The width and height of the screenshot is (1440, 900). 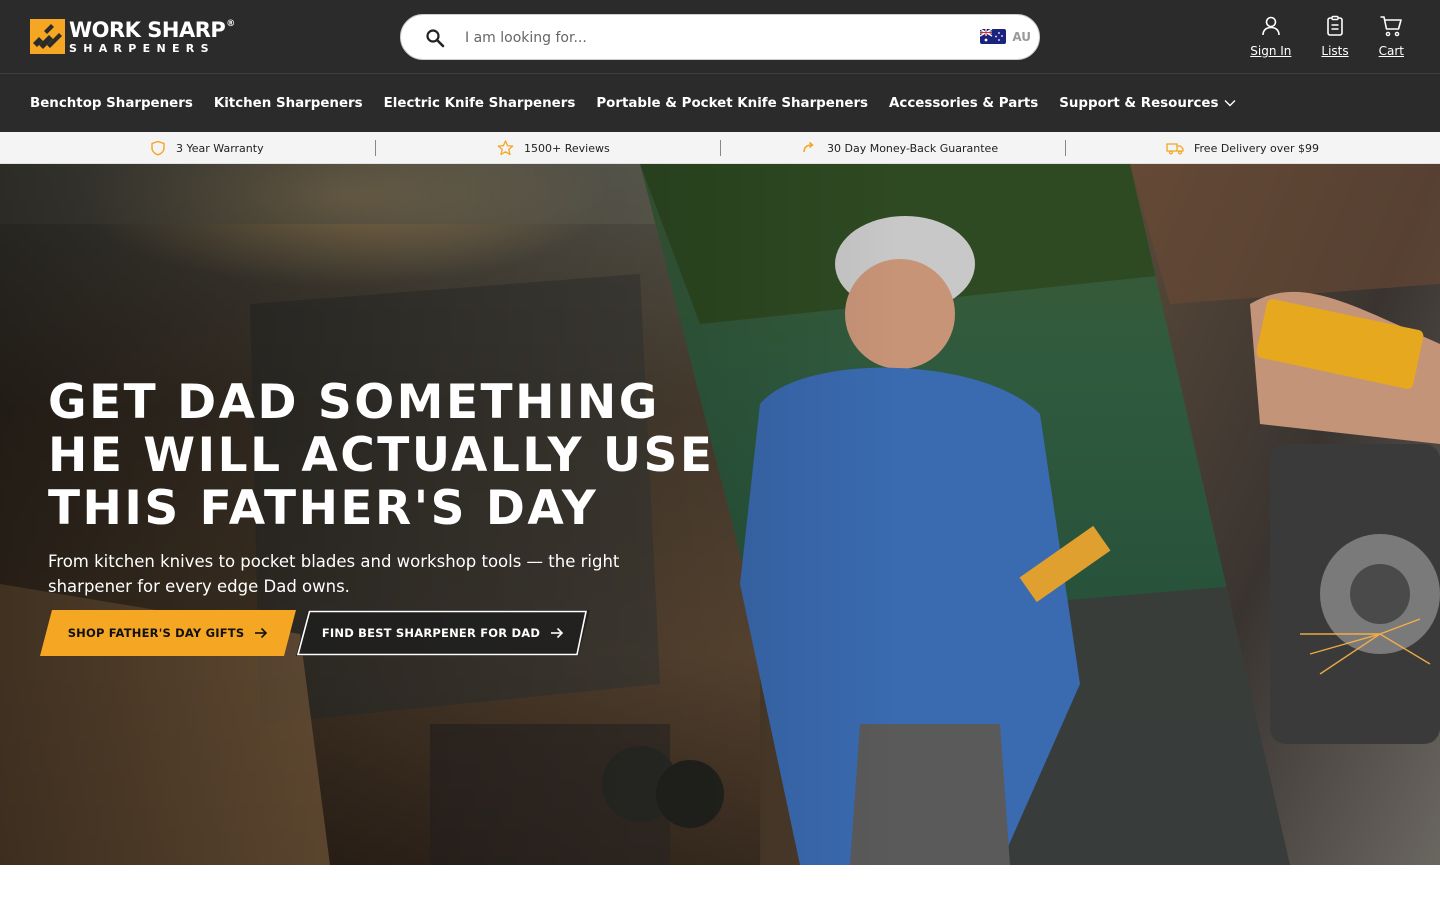 What do you see at coordinates (505, 148) in the screenshot?
I see `star-icon` at bounding box center [505, 148].